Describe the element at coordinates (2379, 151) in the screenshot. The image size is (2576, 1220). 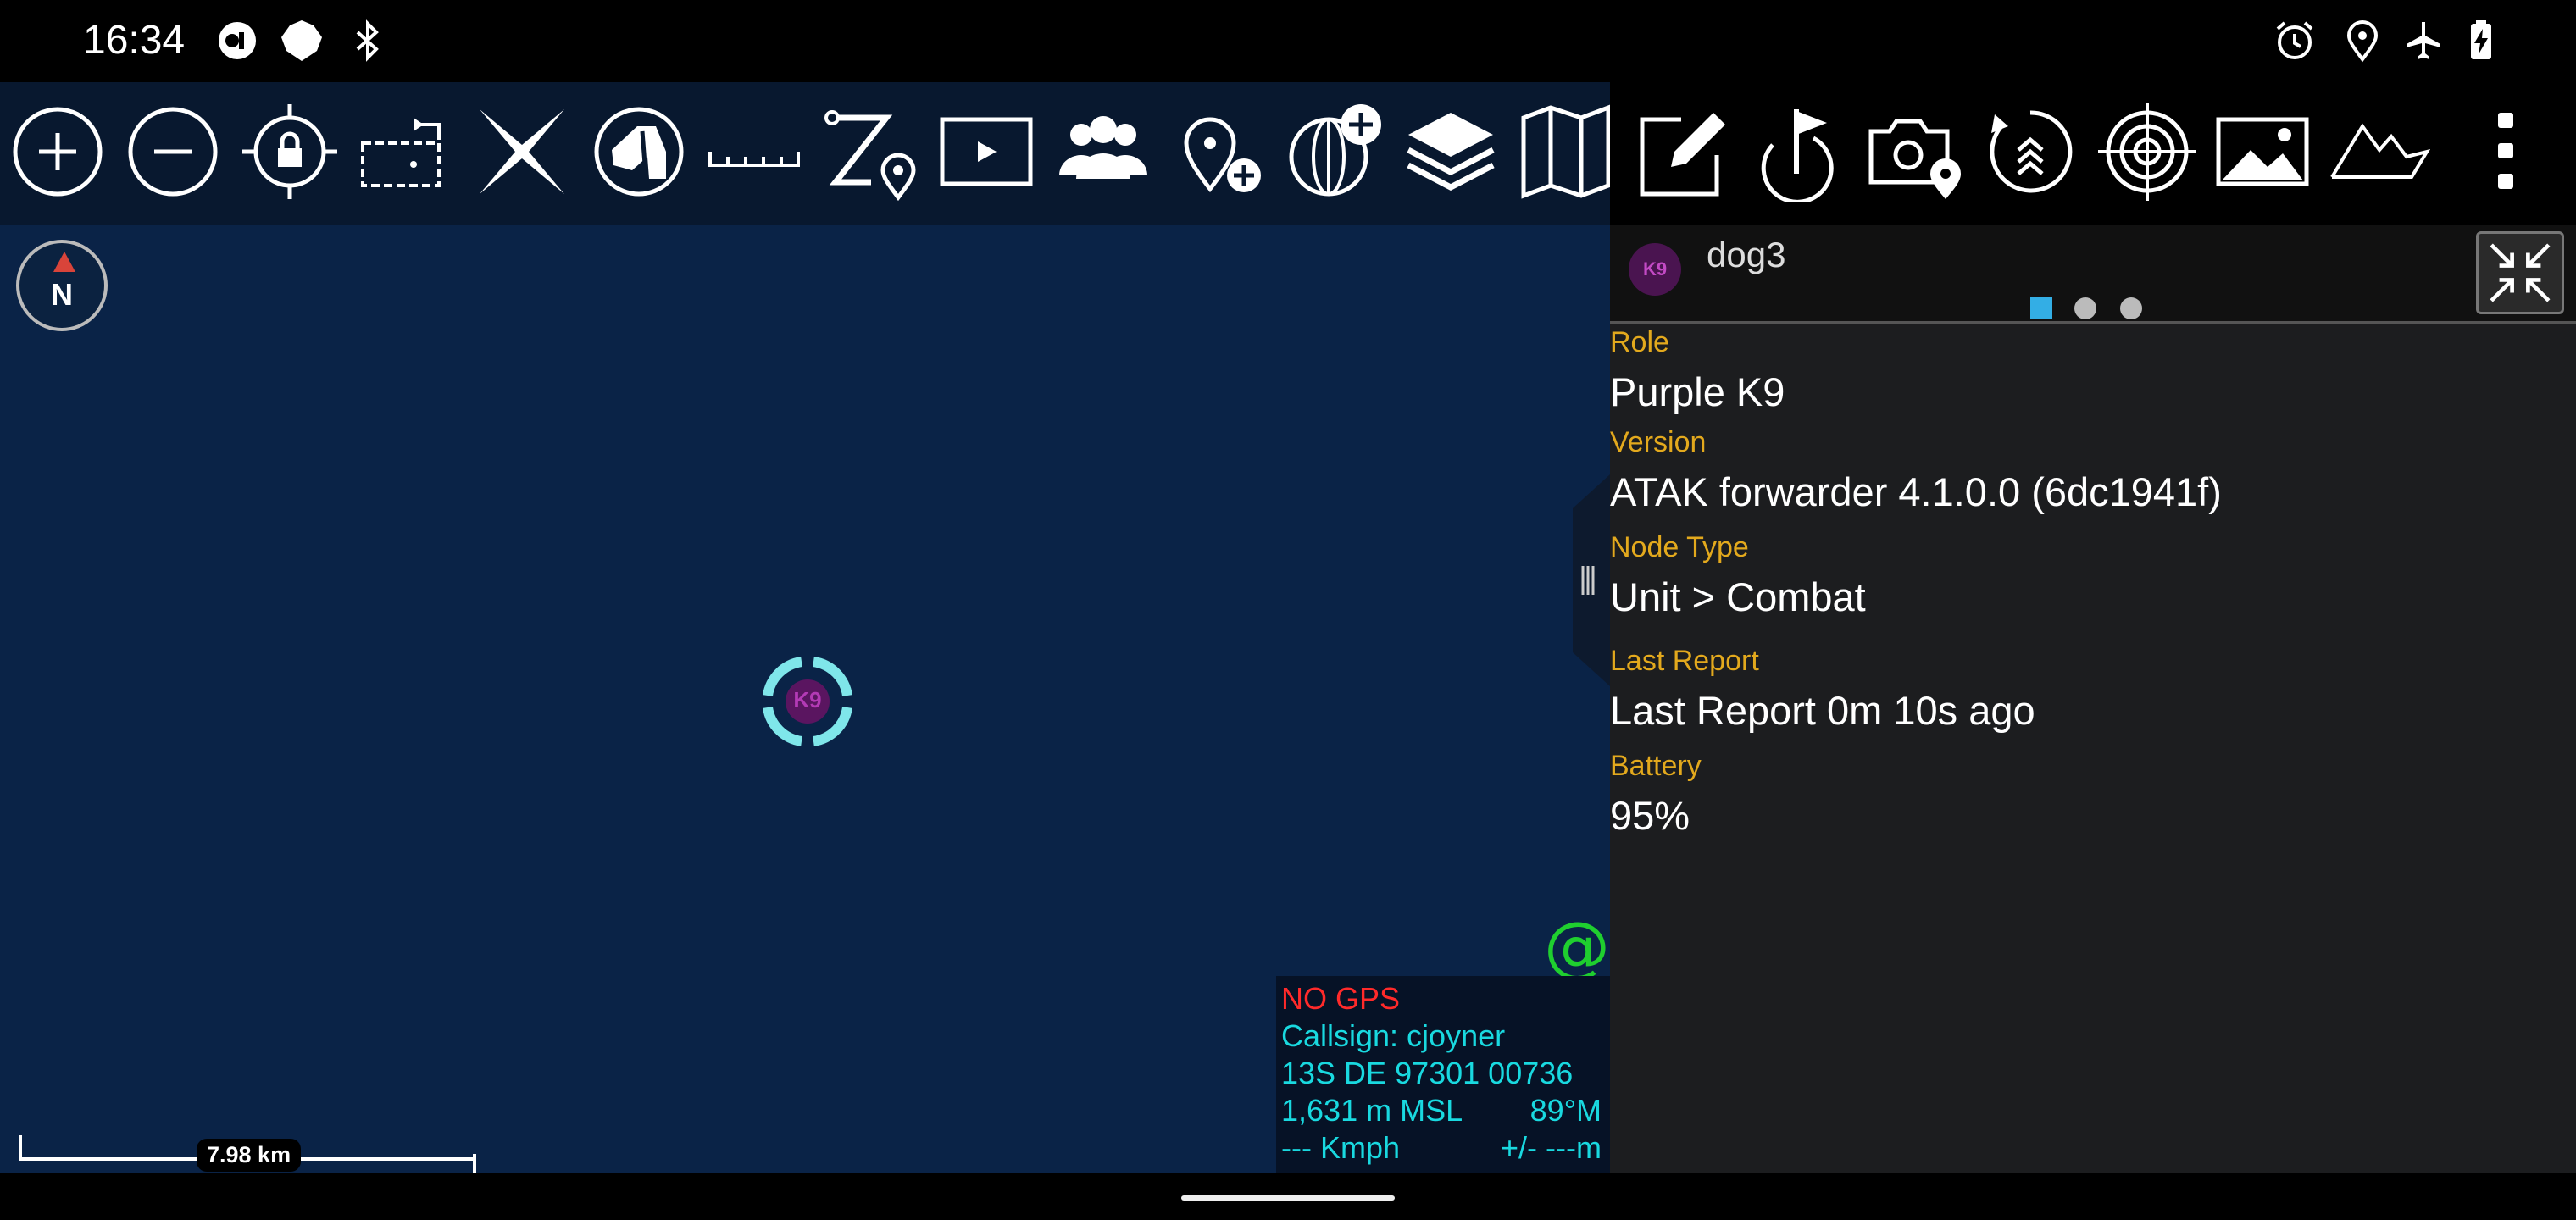
I see `elevation-icon` at that location.